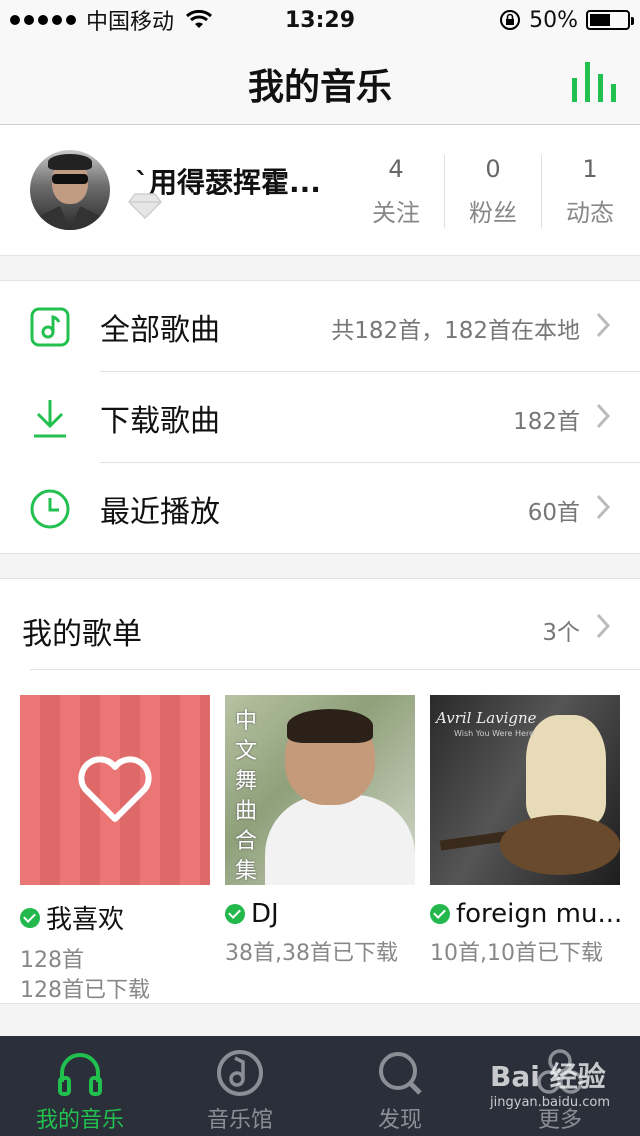 This screenshot has width=640, height=1136. Describe the element at coordinates (130, 22) in the screenshot. I see `carrier-label: 中国移动` at that location.